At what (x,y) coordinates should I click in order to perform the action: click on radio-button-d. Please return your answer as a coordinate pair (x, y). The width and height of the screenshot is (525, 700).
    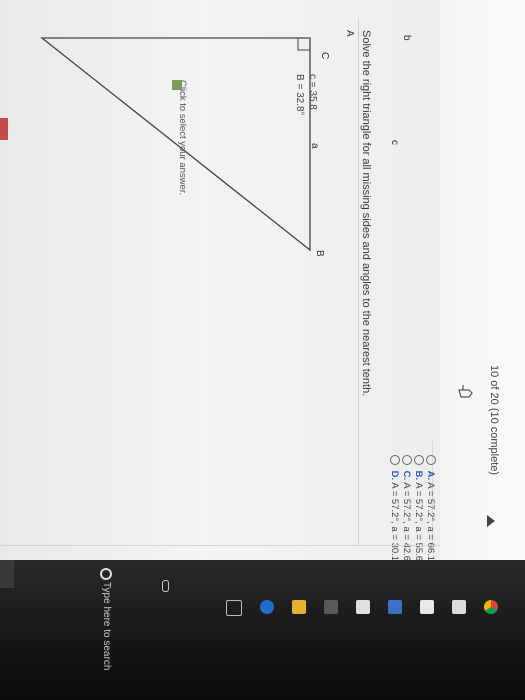
    Looking at the image, I should click on (394, 460).